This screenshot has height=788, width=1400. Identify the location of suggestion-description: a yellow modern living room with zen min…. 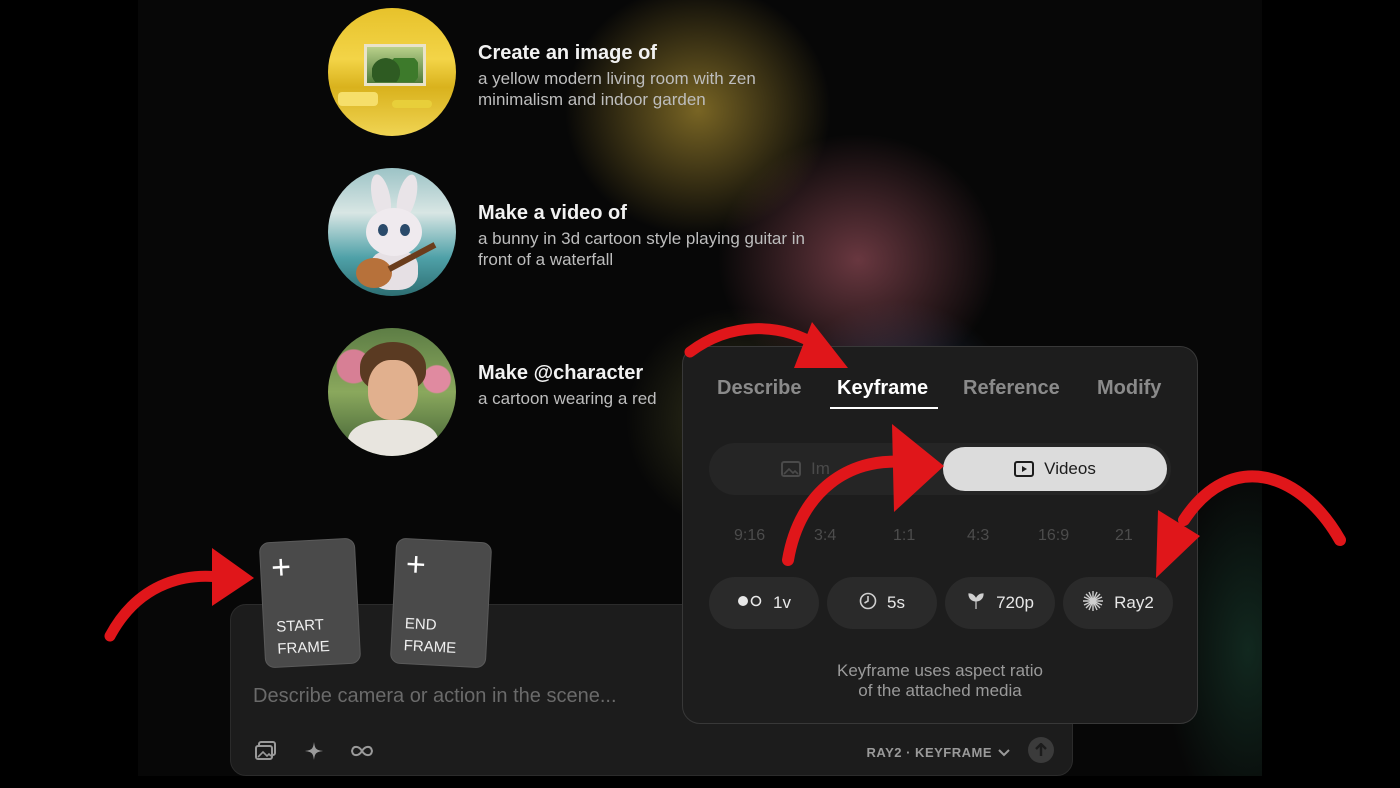
(617, 89).